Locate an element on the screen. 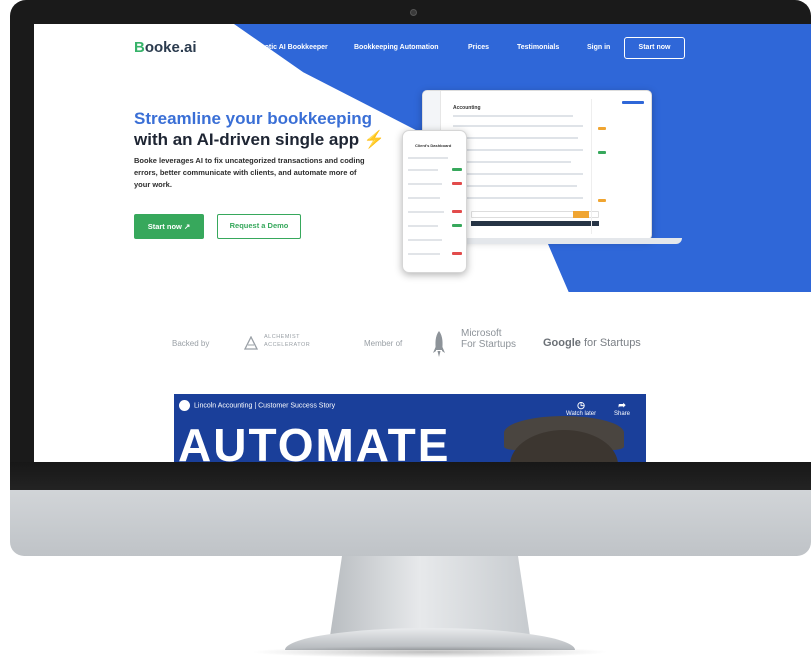 The width and height of the screenshot is (811, 665). monitor-bezel-bottom is located at coordinates (410, 476).